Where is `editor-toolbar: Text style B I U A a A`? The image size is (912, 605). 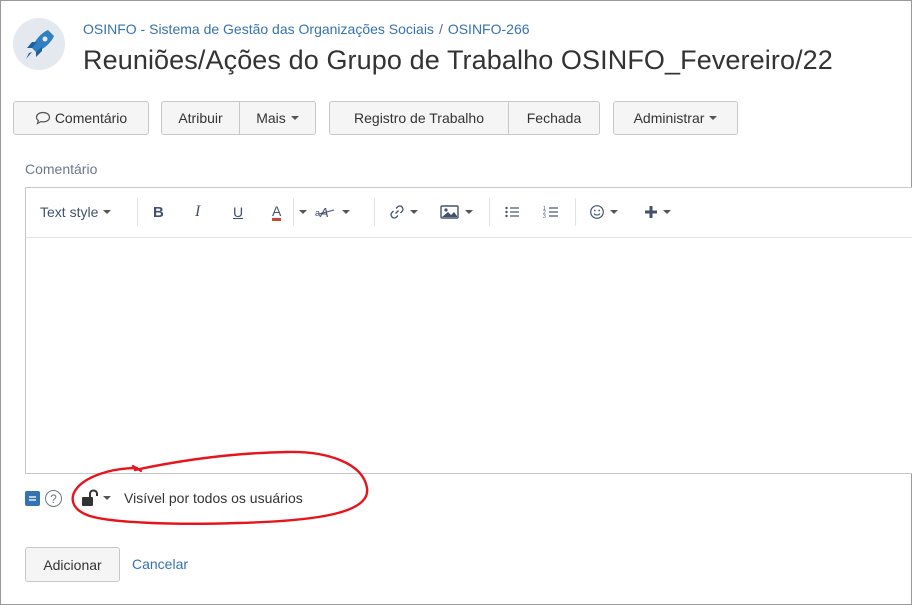 editor-toolbar: Text style B I U A a A is located at coordinates (469, 213).